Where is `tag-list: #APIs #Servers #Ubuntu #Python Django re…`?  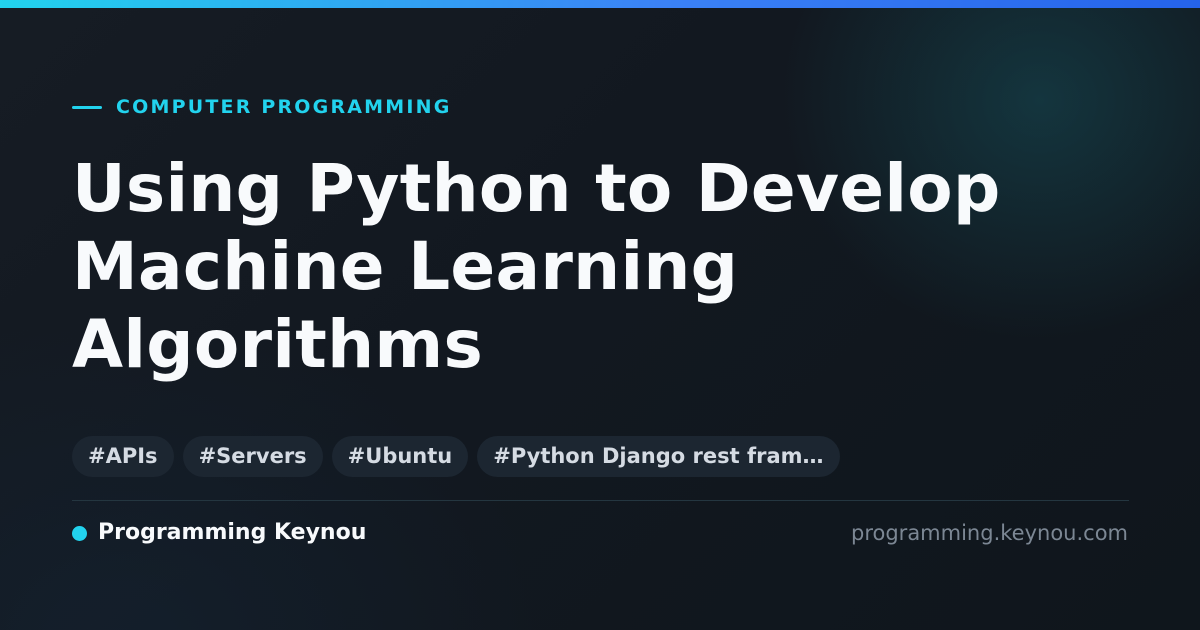 tag-list: #APIs #Servers #Ubuntu #Python Django re… is located at coordinates (456, 456).